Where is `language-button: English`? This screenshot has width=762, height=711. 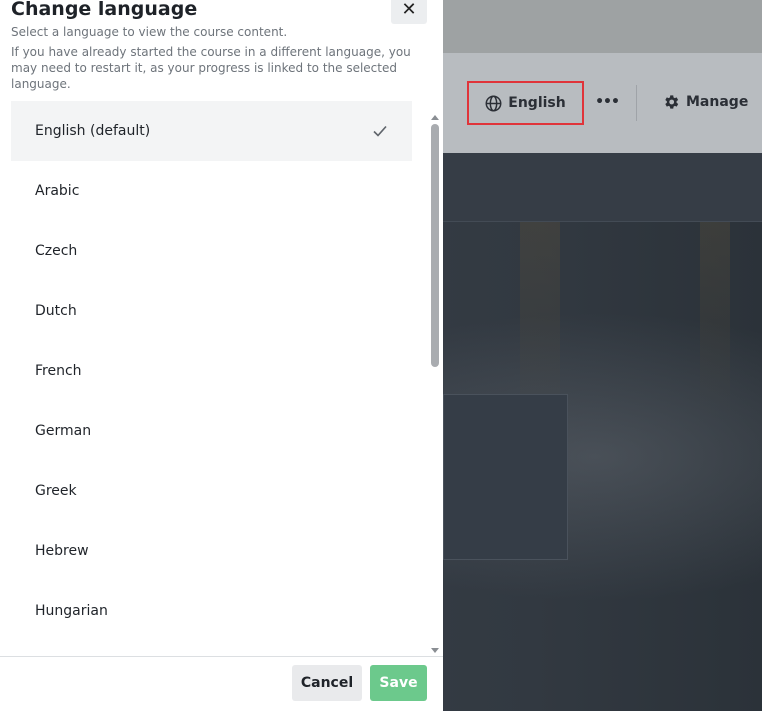 language-button: English is located at coordinates (525, 103).